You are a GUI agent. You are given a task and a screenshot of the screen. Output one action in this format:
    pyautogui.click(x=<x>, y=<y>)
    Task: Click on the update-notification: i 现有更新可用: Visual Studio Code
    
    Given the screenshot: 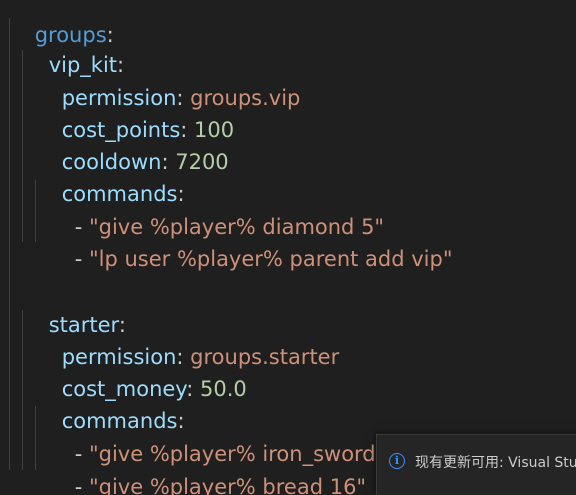 What is the action you would take?
    pyautogui.click(x=476, y=464)
    